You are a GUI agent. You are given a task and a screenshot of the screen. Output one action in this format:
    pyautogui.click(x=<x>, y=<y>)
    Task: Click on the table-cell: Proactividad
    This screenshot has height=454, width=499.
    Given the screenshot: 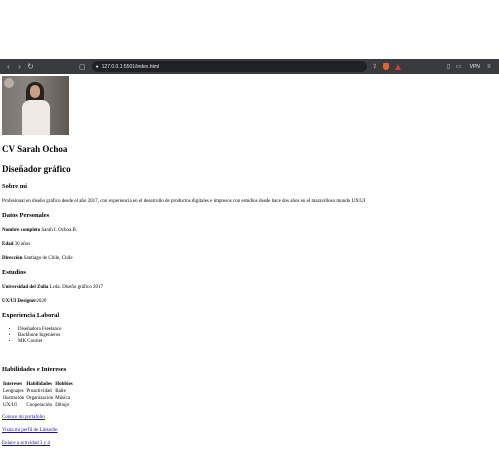 What is the action you would take?
    pyautogui.click(x=39, y=391)
    